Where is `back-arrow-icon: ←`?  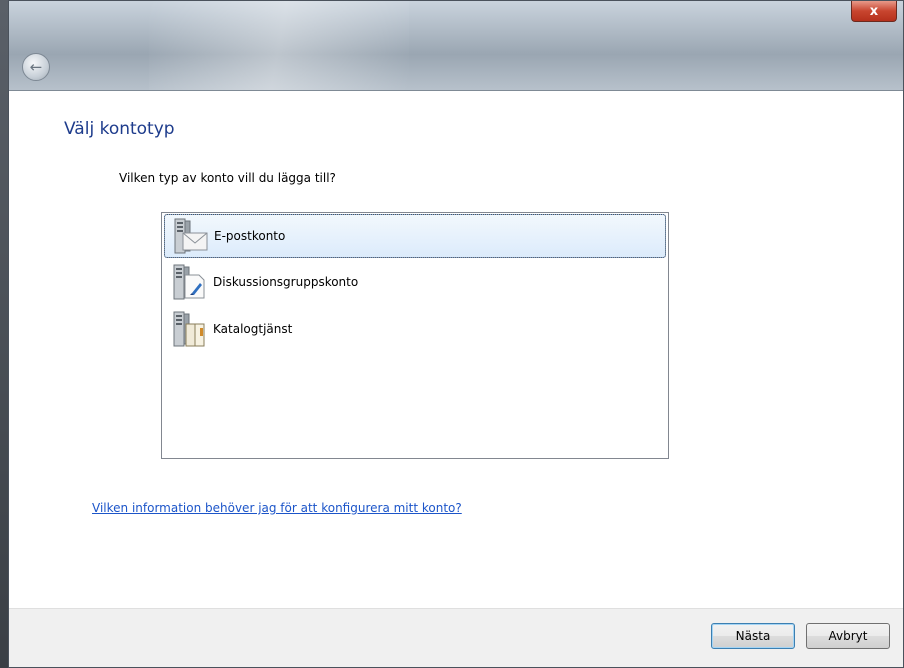
back-arrow-icon: ← is located at coordinates (36, 66).